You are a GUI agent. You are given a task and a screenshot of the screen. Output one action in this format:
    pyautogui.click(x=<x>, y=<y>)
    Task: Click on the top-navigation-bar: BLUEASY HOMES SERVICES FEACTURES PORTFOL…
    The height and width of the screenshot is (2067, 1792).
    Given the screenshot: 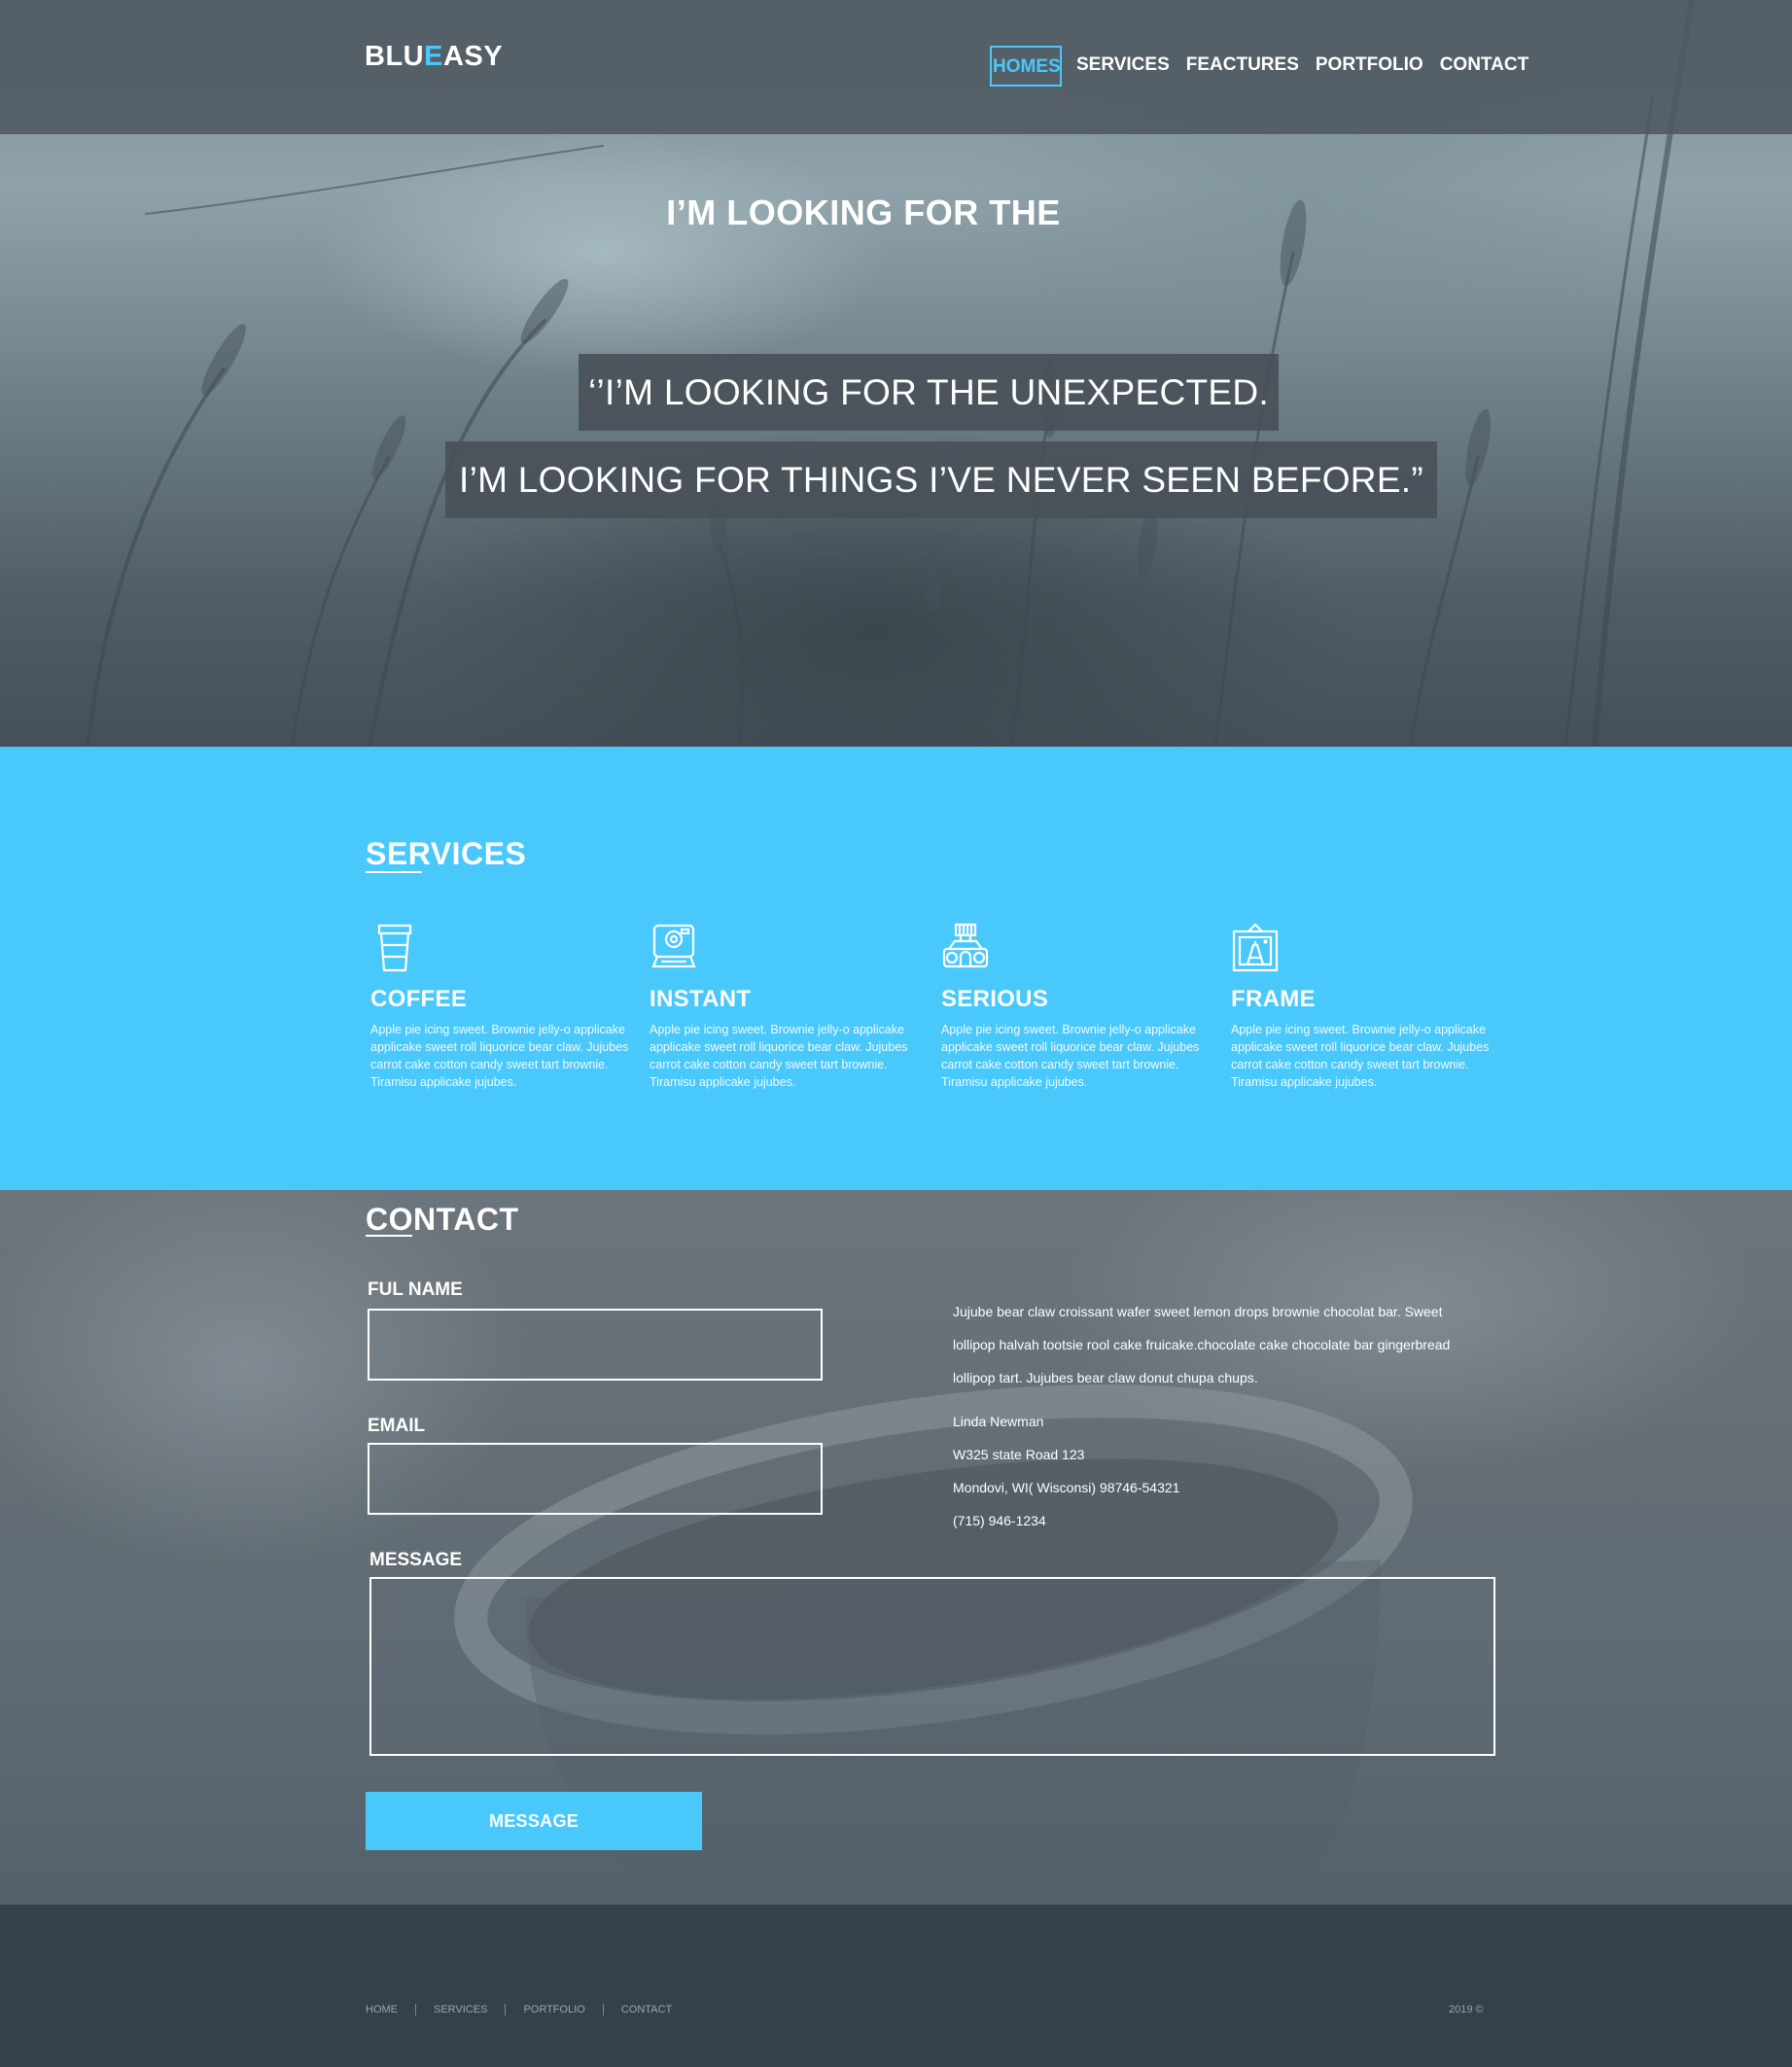 What is the action you would take?
    pyautogui.click(x=896, y=67)
    